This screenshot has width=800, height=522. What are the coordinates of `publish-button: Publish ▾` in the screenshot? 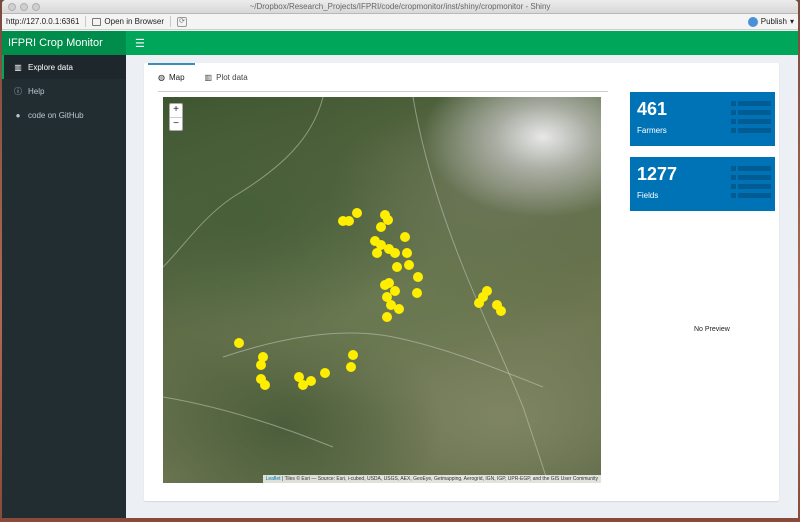 It's located at (770, 21).